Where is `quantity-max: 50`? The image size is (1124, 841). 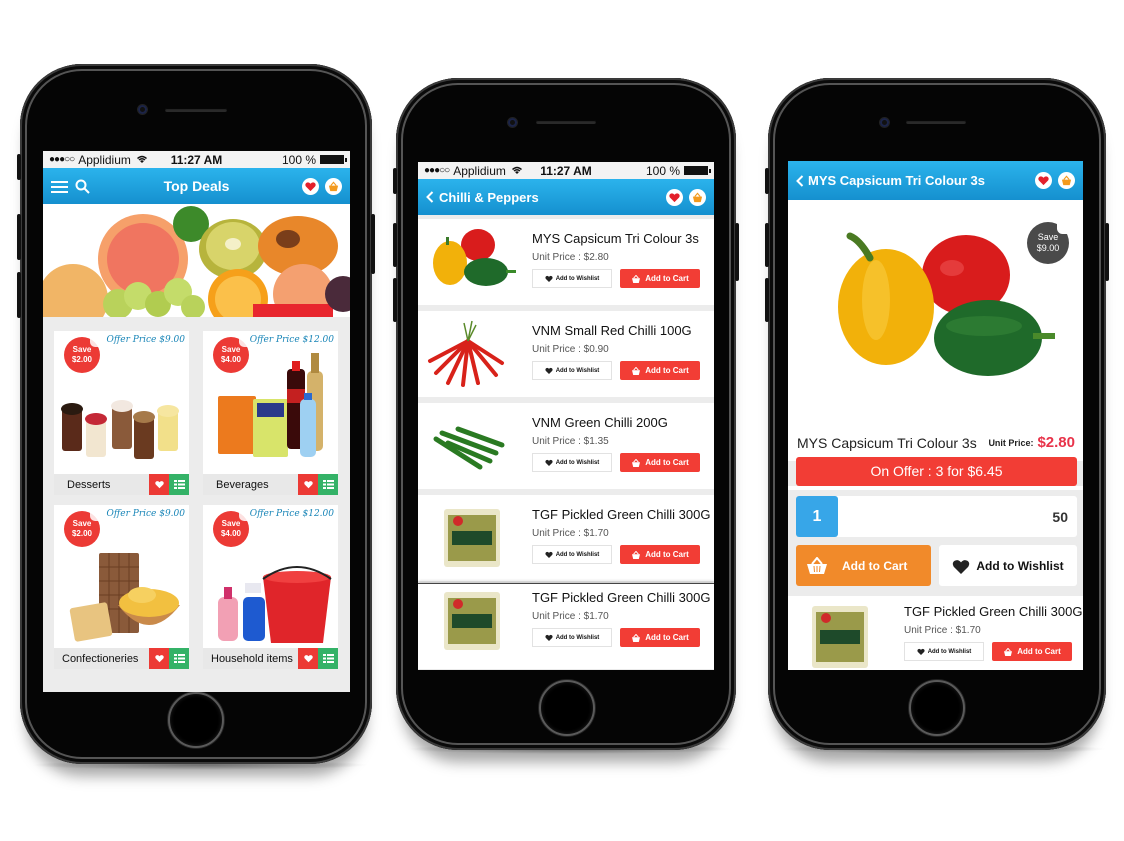
quantity-max: 50 is located at coordinates (1060, 516).